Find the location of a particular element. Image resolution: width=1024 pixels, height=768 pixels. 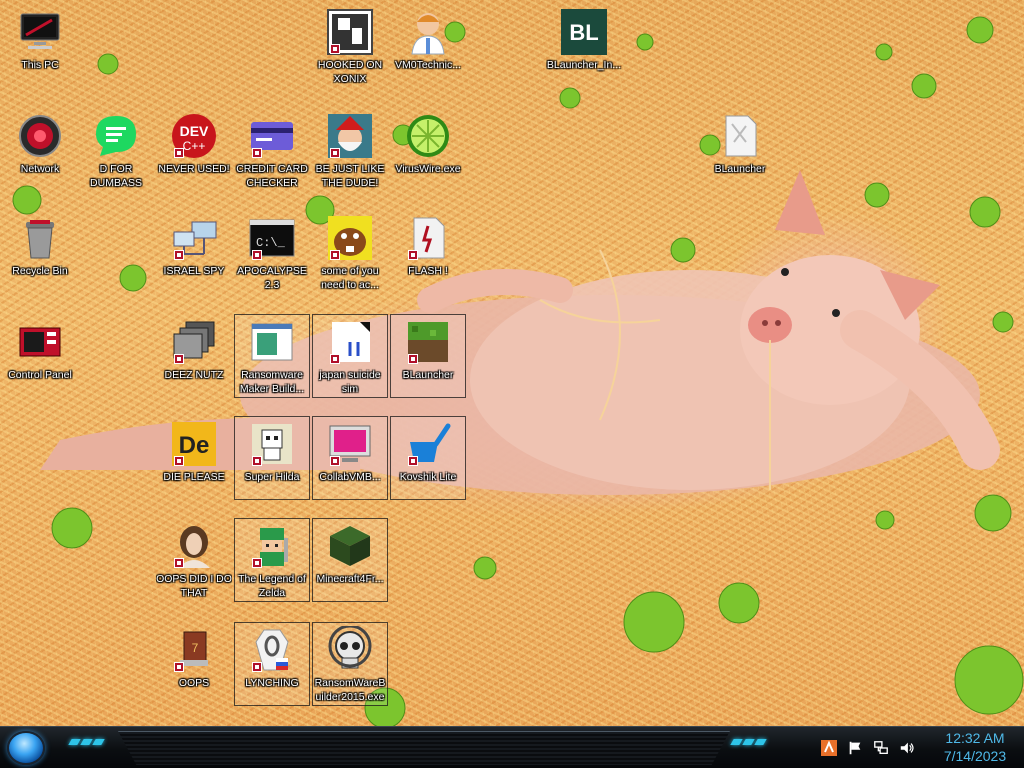

icon-label: Recycle Bin is located at coordinates (40, 271).